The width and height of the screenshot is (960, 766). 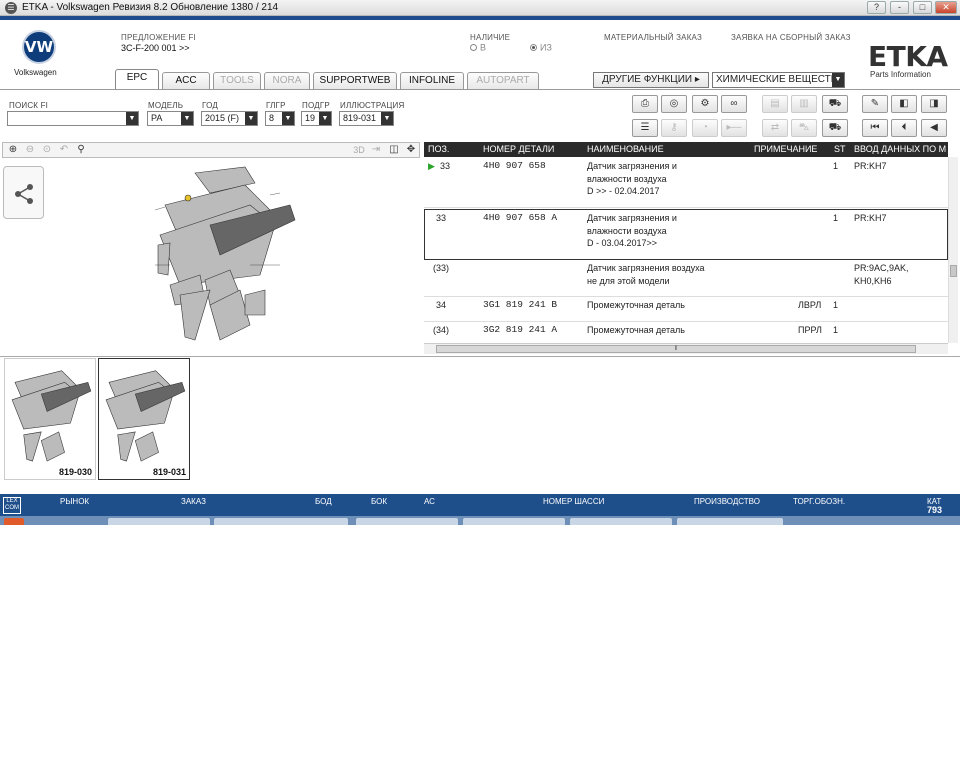 What do you see at coordinates (653, 37) in the screenshot?
I see `material-order-label: МАТЕРИАЛЬНЫЙ ЗАКАЗ` at bounding box center [653, 37].